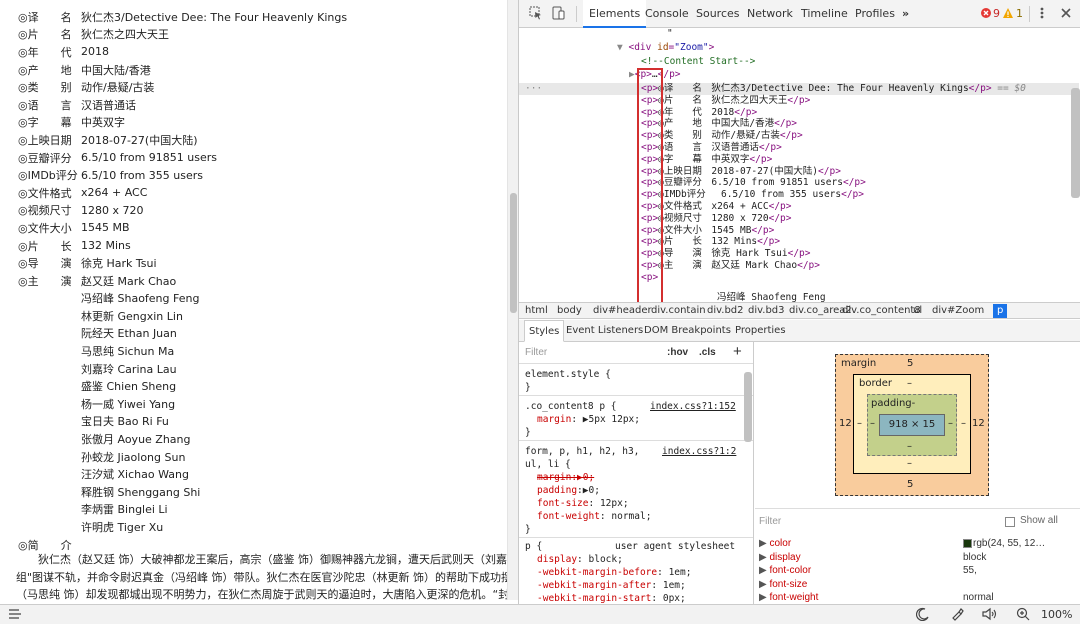 This screenshot has height=624, width=1080. Describe the element at coordinates (881, 311) in the screenshot. I see `breadcrumb-item: div.co_content8` at that location.